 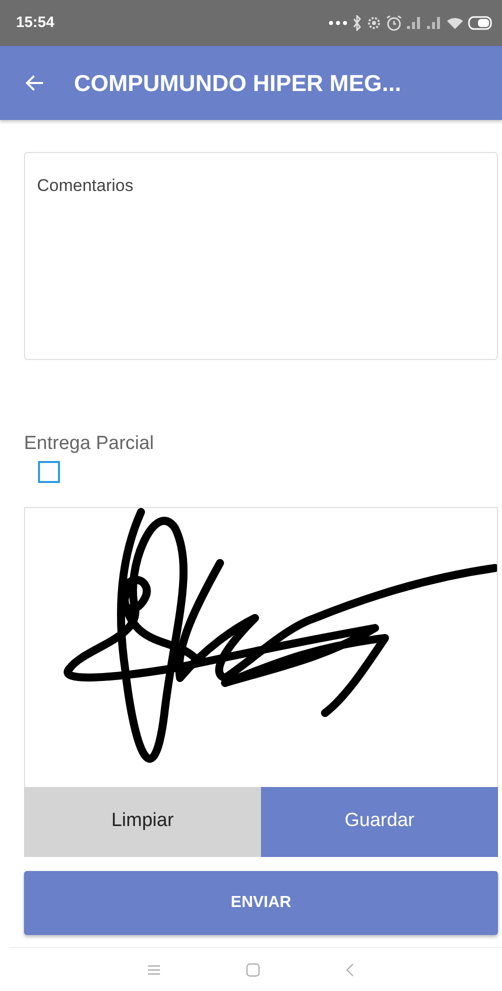 I want to click on more-notifications-icon, so click(x=338, y=23).